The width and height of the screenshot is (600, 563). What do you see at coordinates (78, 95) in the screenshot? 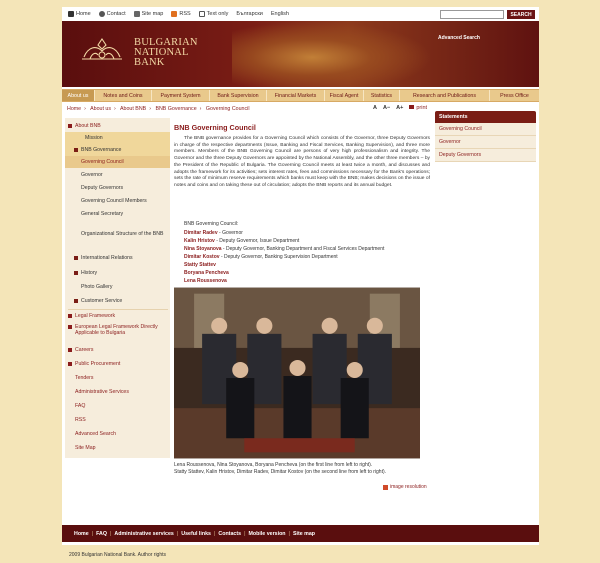
I see `nav-about-us: About us` at bounding box center [78, 95].